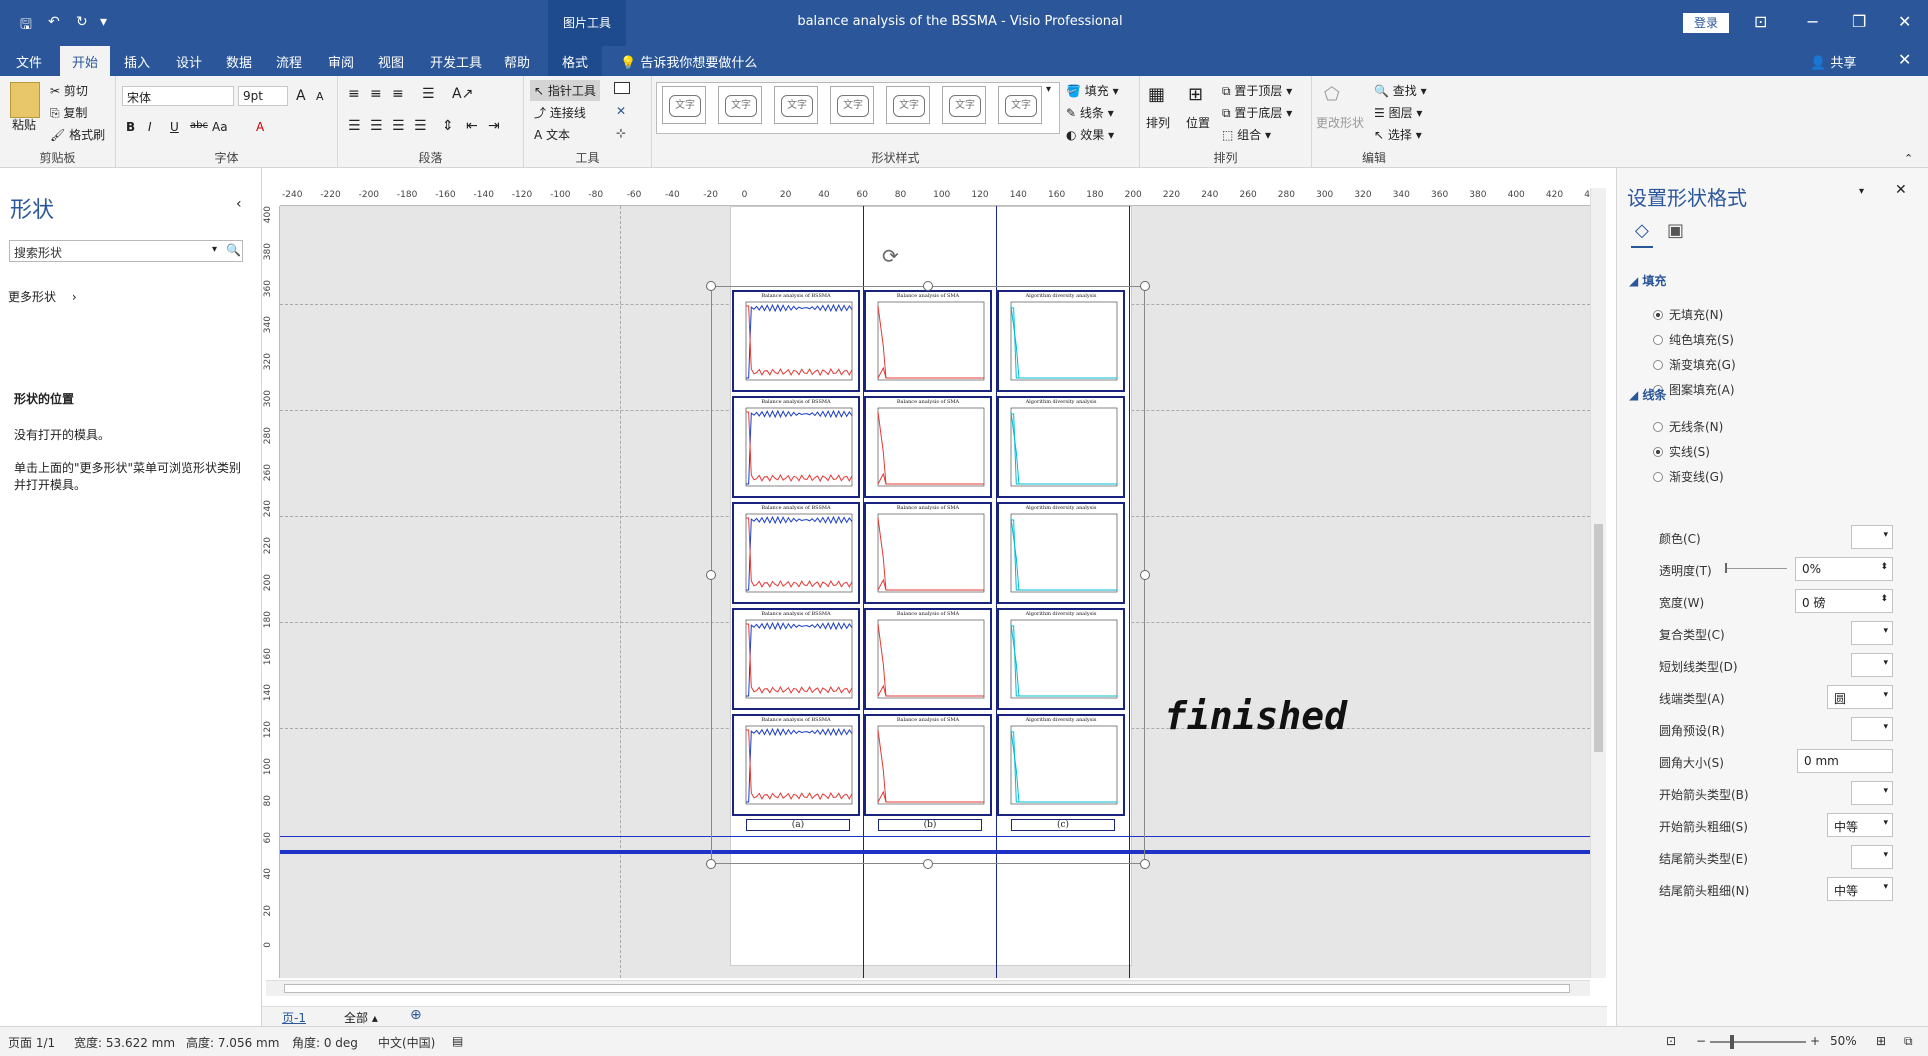 Image resolution: width=1928 pixels, height=1056 pixels. Describe the element at coordinates (220, 127) in the screenshot. I see `change-case-button: Aa` at that location.